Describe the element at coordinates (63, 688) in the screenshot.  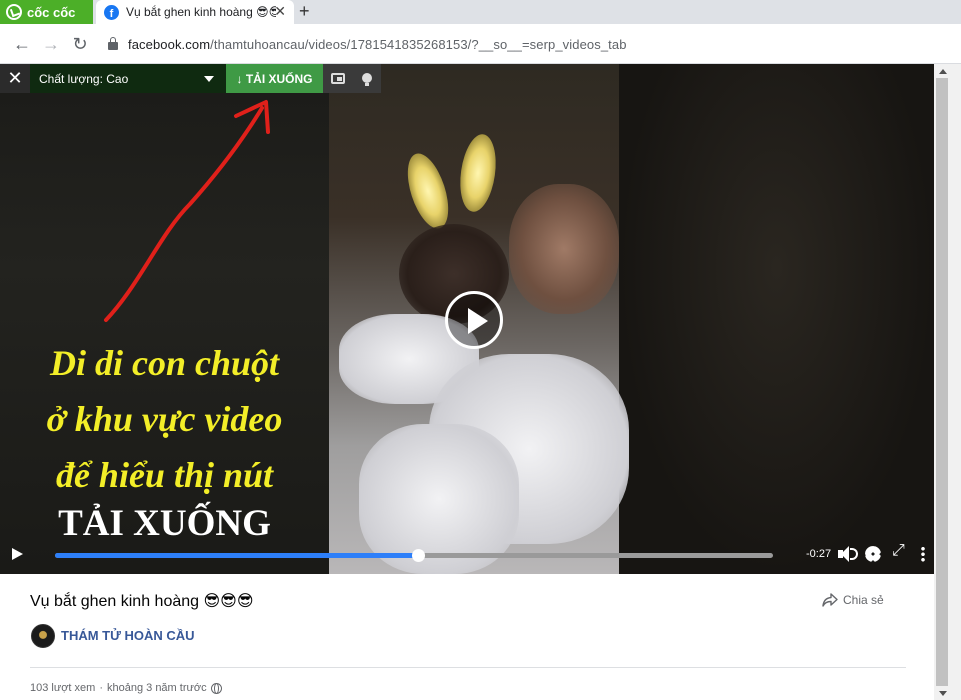
I see `view-count: 103 lượt xem` at that location.